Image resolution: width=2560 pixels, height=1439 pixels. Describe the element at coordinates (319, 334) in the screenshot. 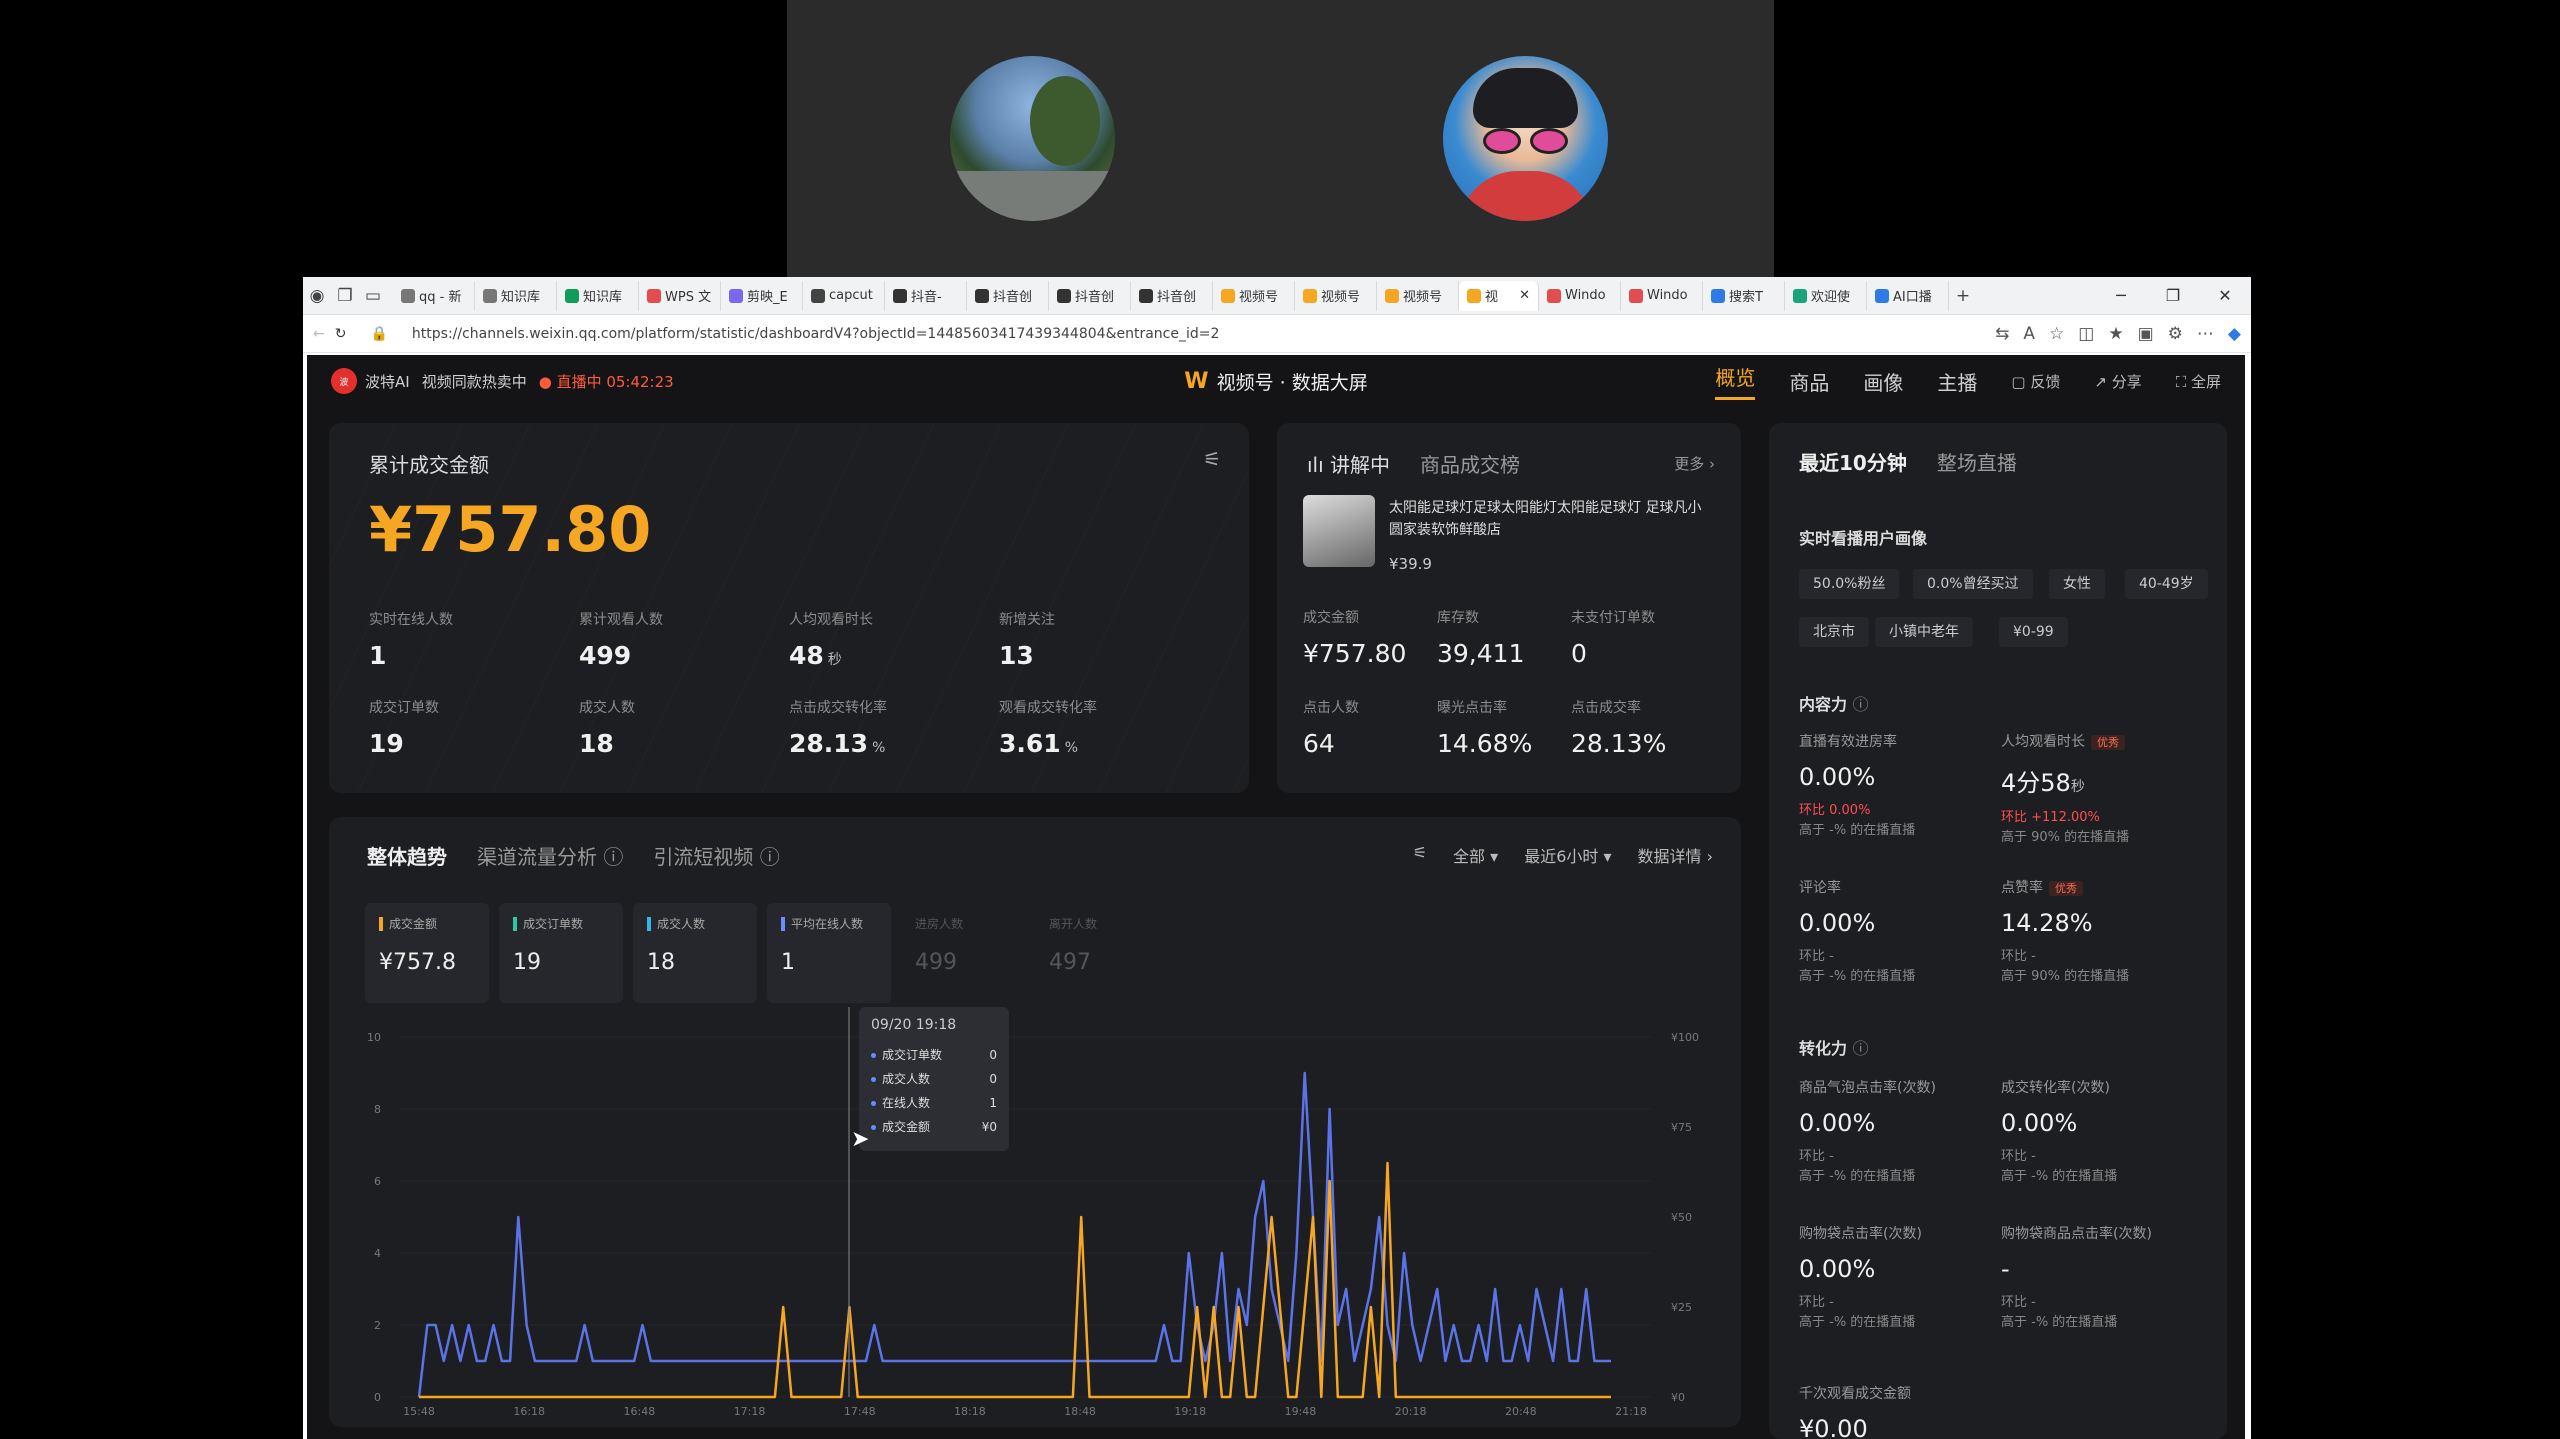

I see `back-icon: ←` at that location.